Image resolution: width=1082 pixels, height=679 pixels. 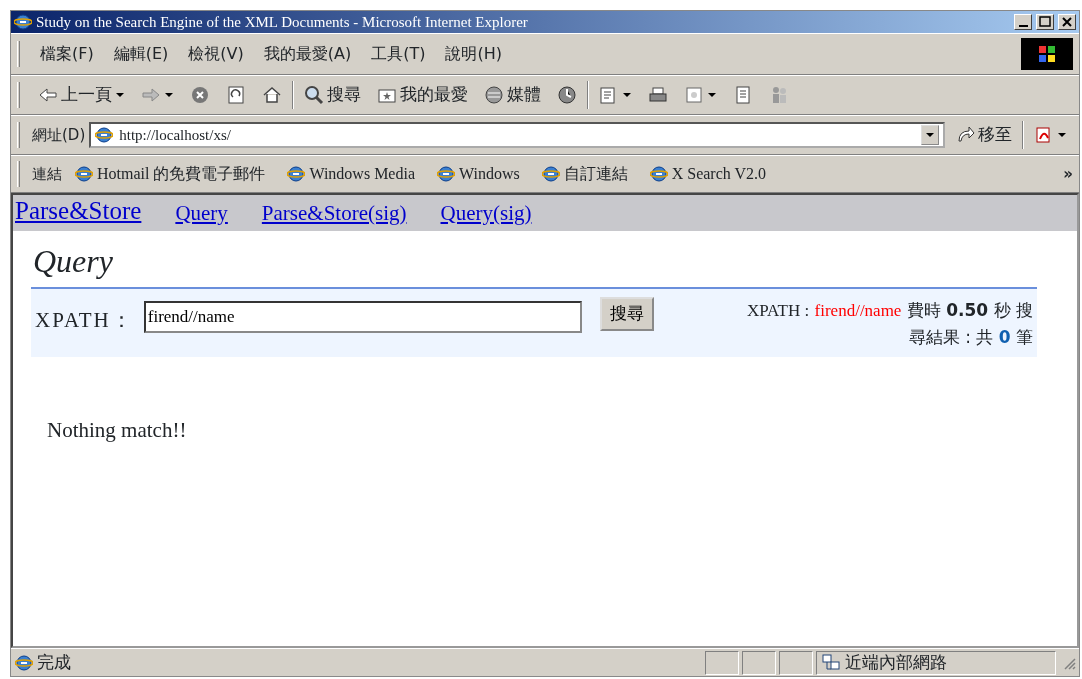 What do you see at coordinates (351, 174) in the screenshot?
I see `link-item: Windows Media` at bounding box center [351, 174].